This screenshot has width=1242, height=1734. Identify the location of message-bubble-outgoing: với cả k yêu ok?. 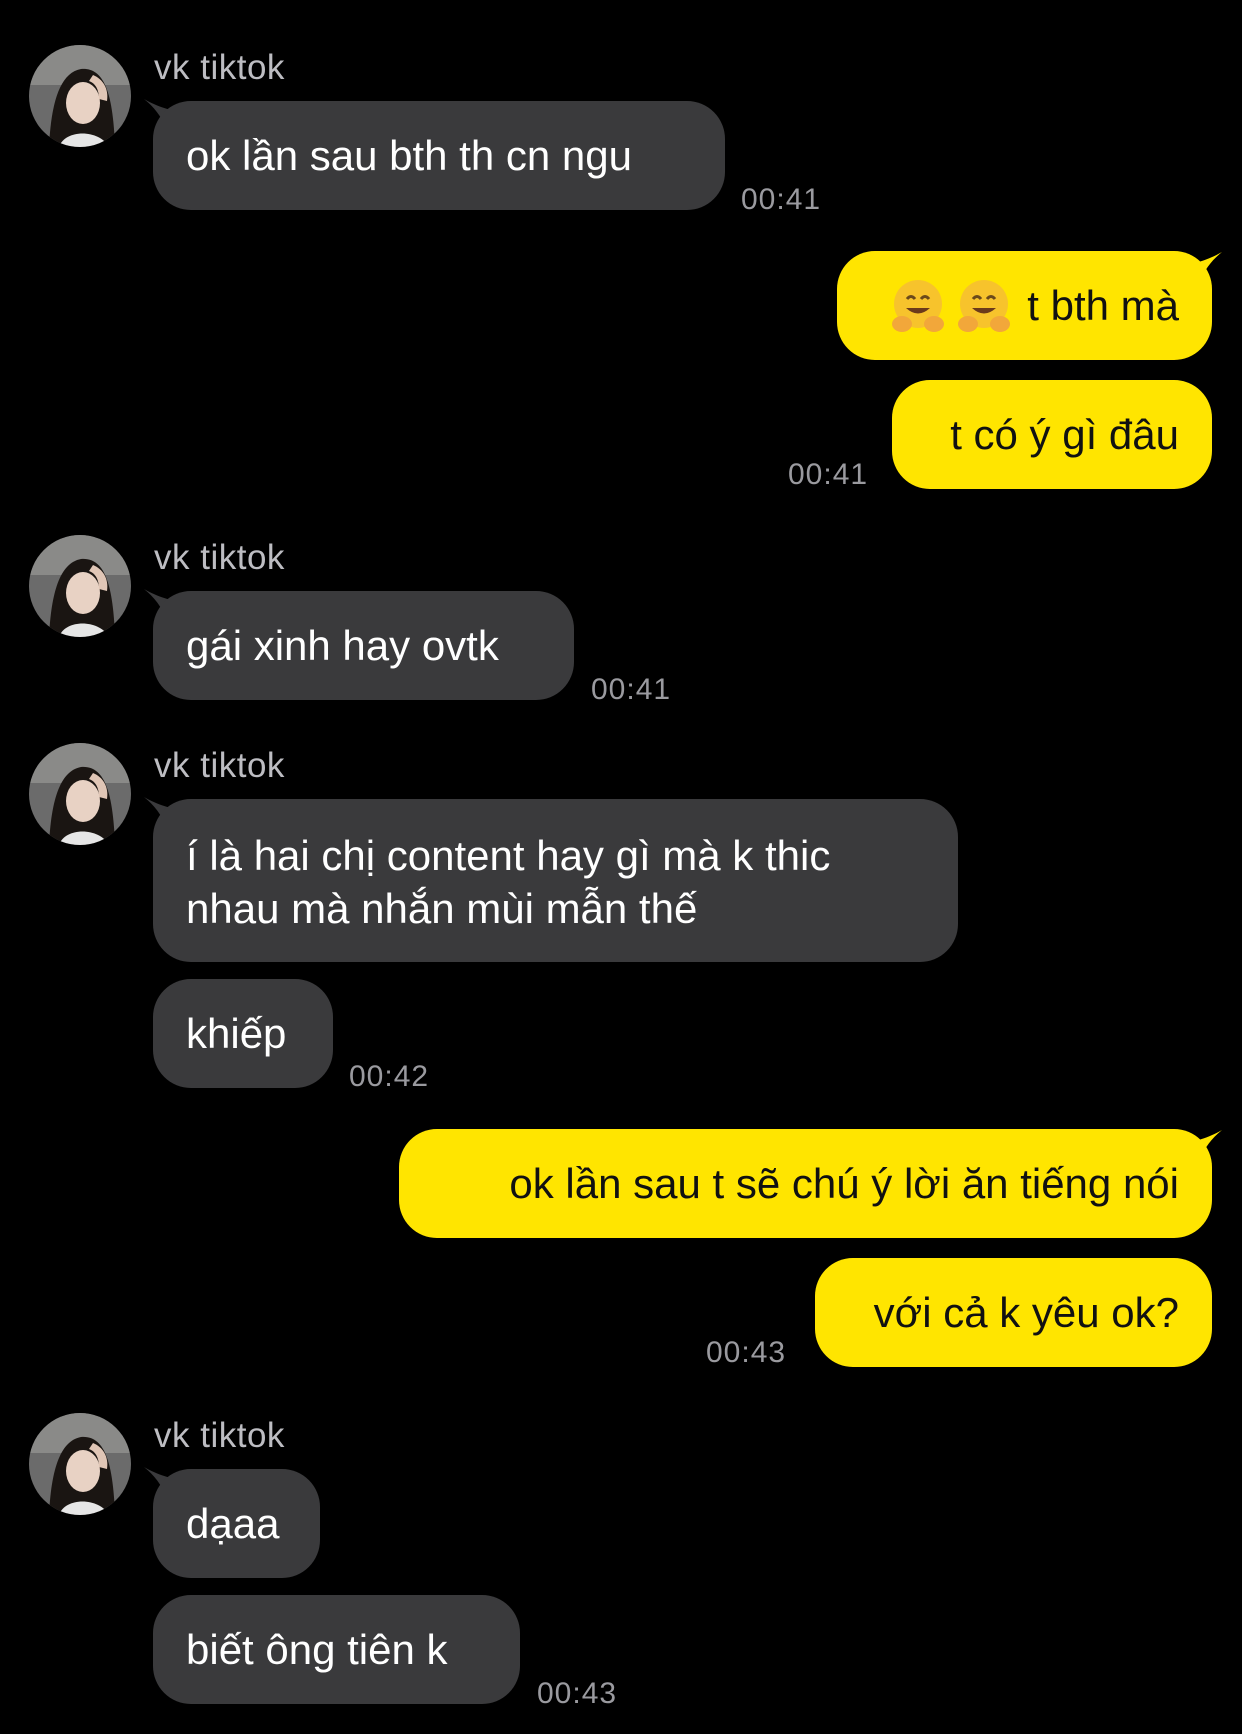
(1013, 1312).